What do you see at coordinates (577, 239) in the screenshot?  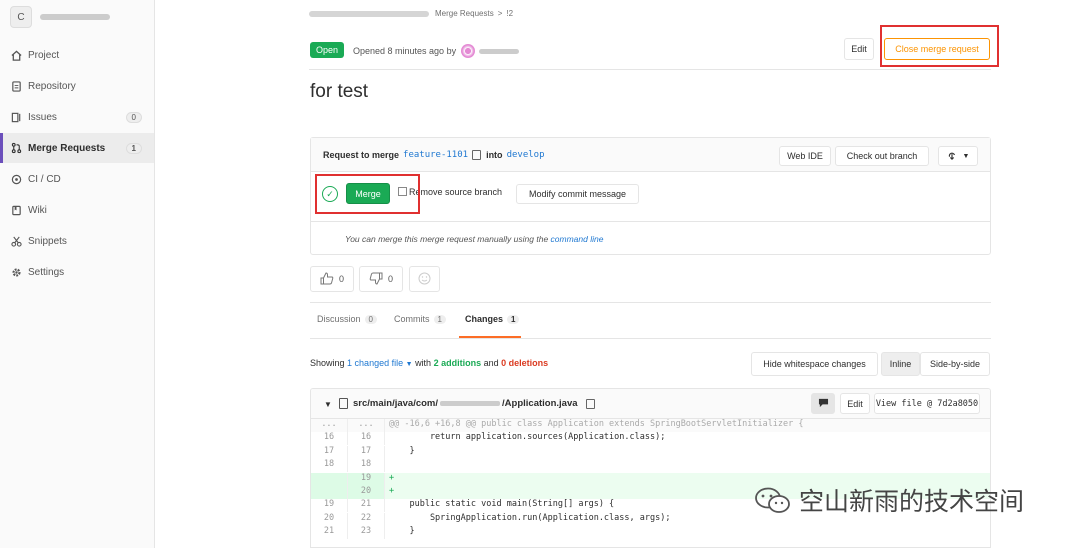 I see `command-line-link: command line` at bounding box center [577, 239].